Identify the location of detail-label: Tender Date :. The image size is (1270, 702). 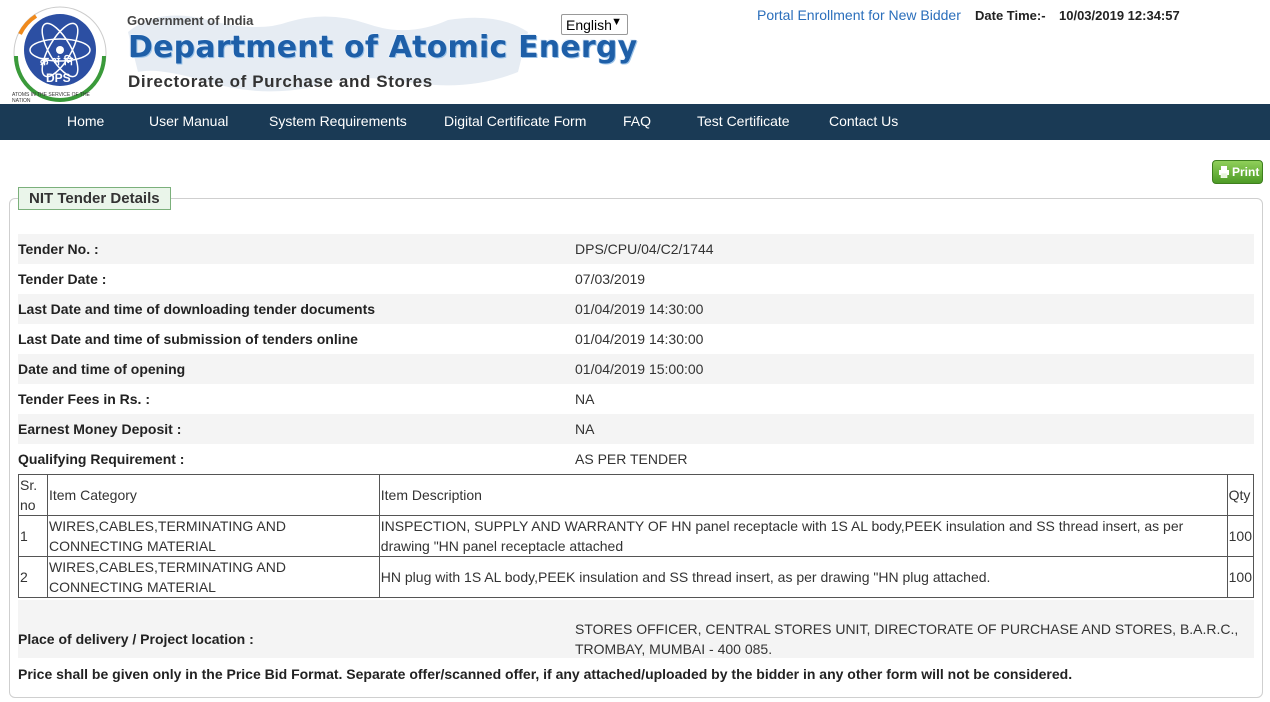
(62, 279).